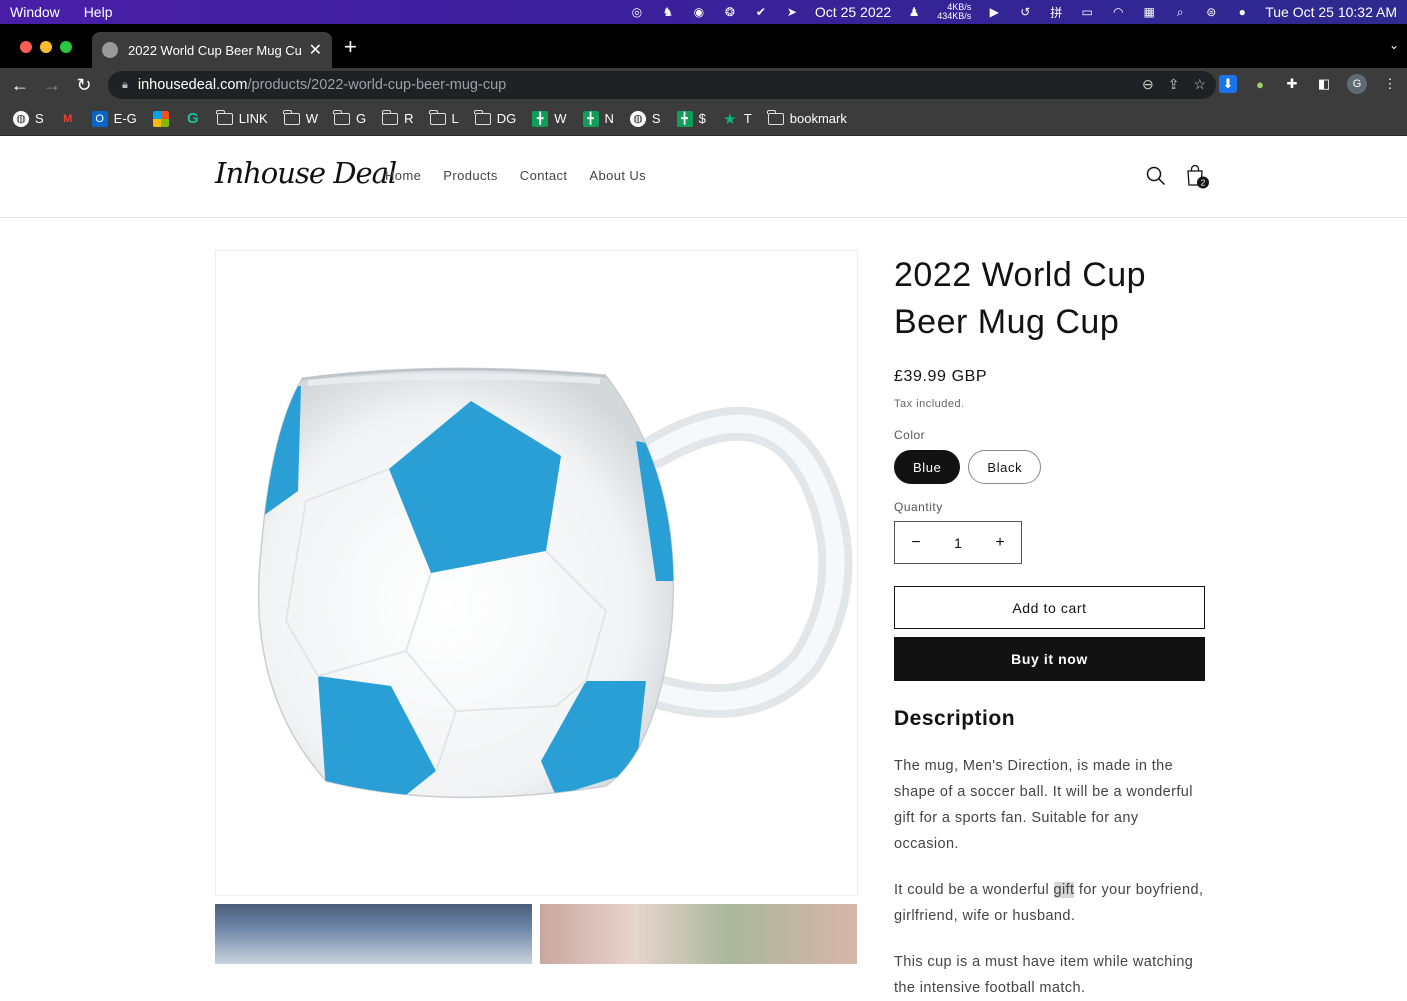  Describe the element at coordinates (1005, 467) in the screenshot. I see `color-option-black: Black` at that location.